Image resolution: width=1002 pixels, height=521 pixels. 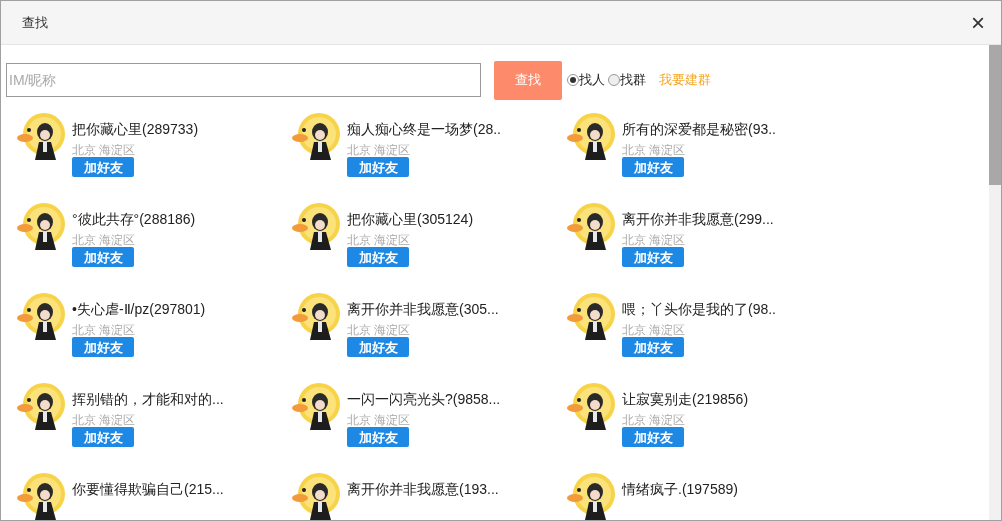 What do you see at coordinates (995, 282) in the screenshot?
I see `scrollbar` at bounding box center [995, 282].